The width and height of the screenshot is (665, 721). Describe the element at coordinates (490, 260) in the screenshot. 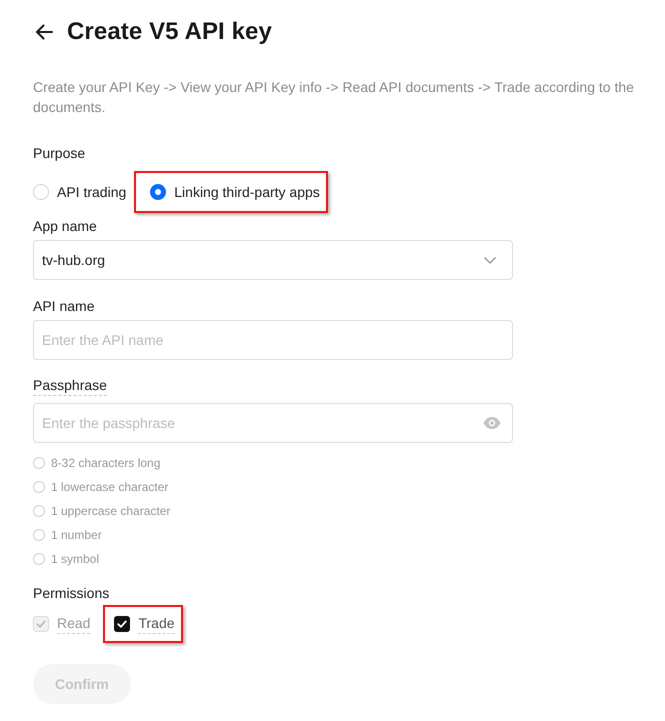

I see `chevron-down-icon` at that location.